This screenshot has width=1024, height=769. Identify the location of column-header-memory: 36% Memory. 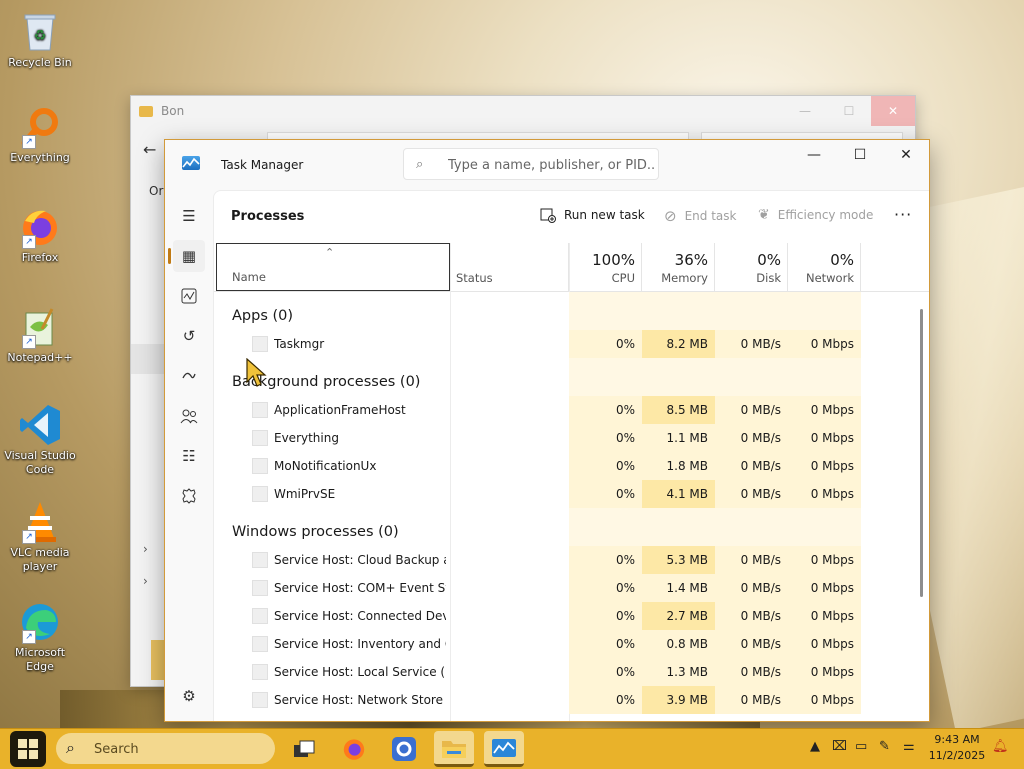
(678, 267).